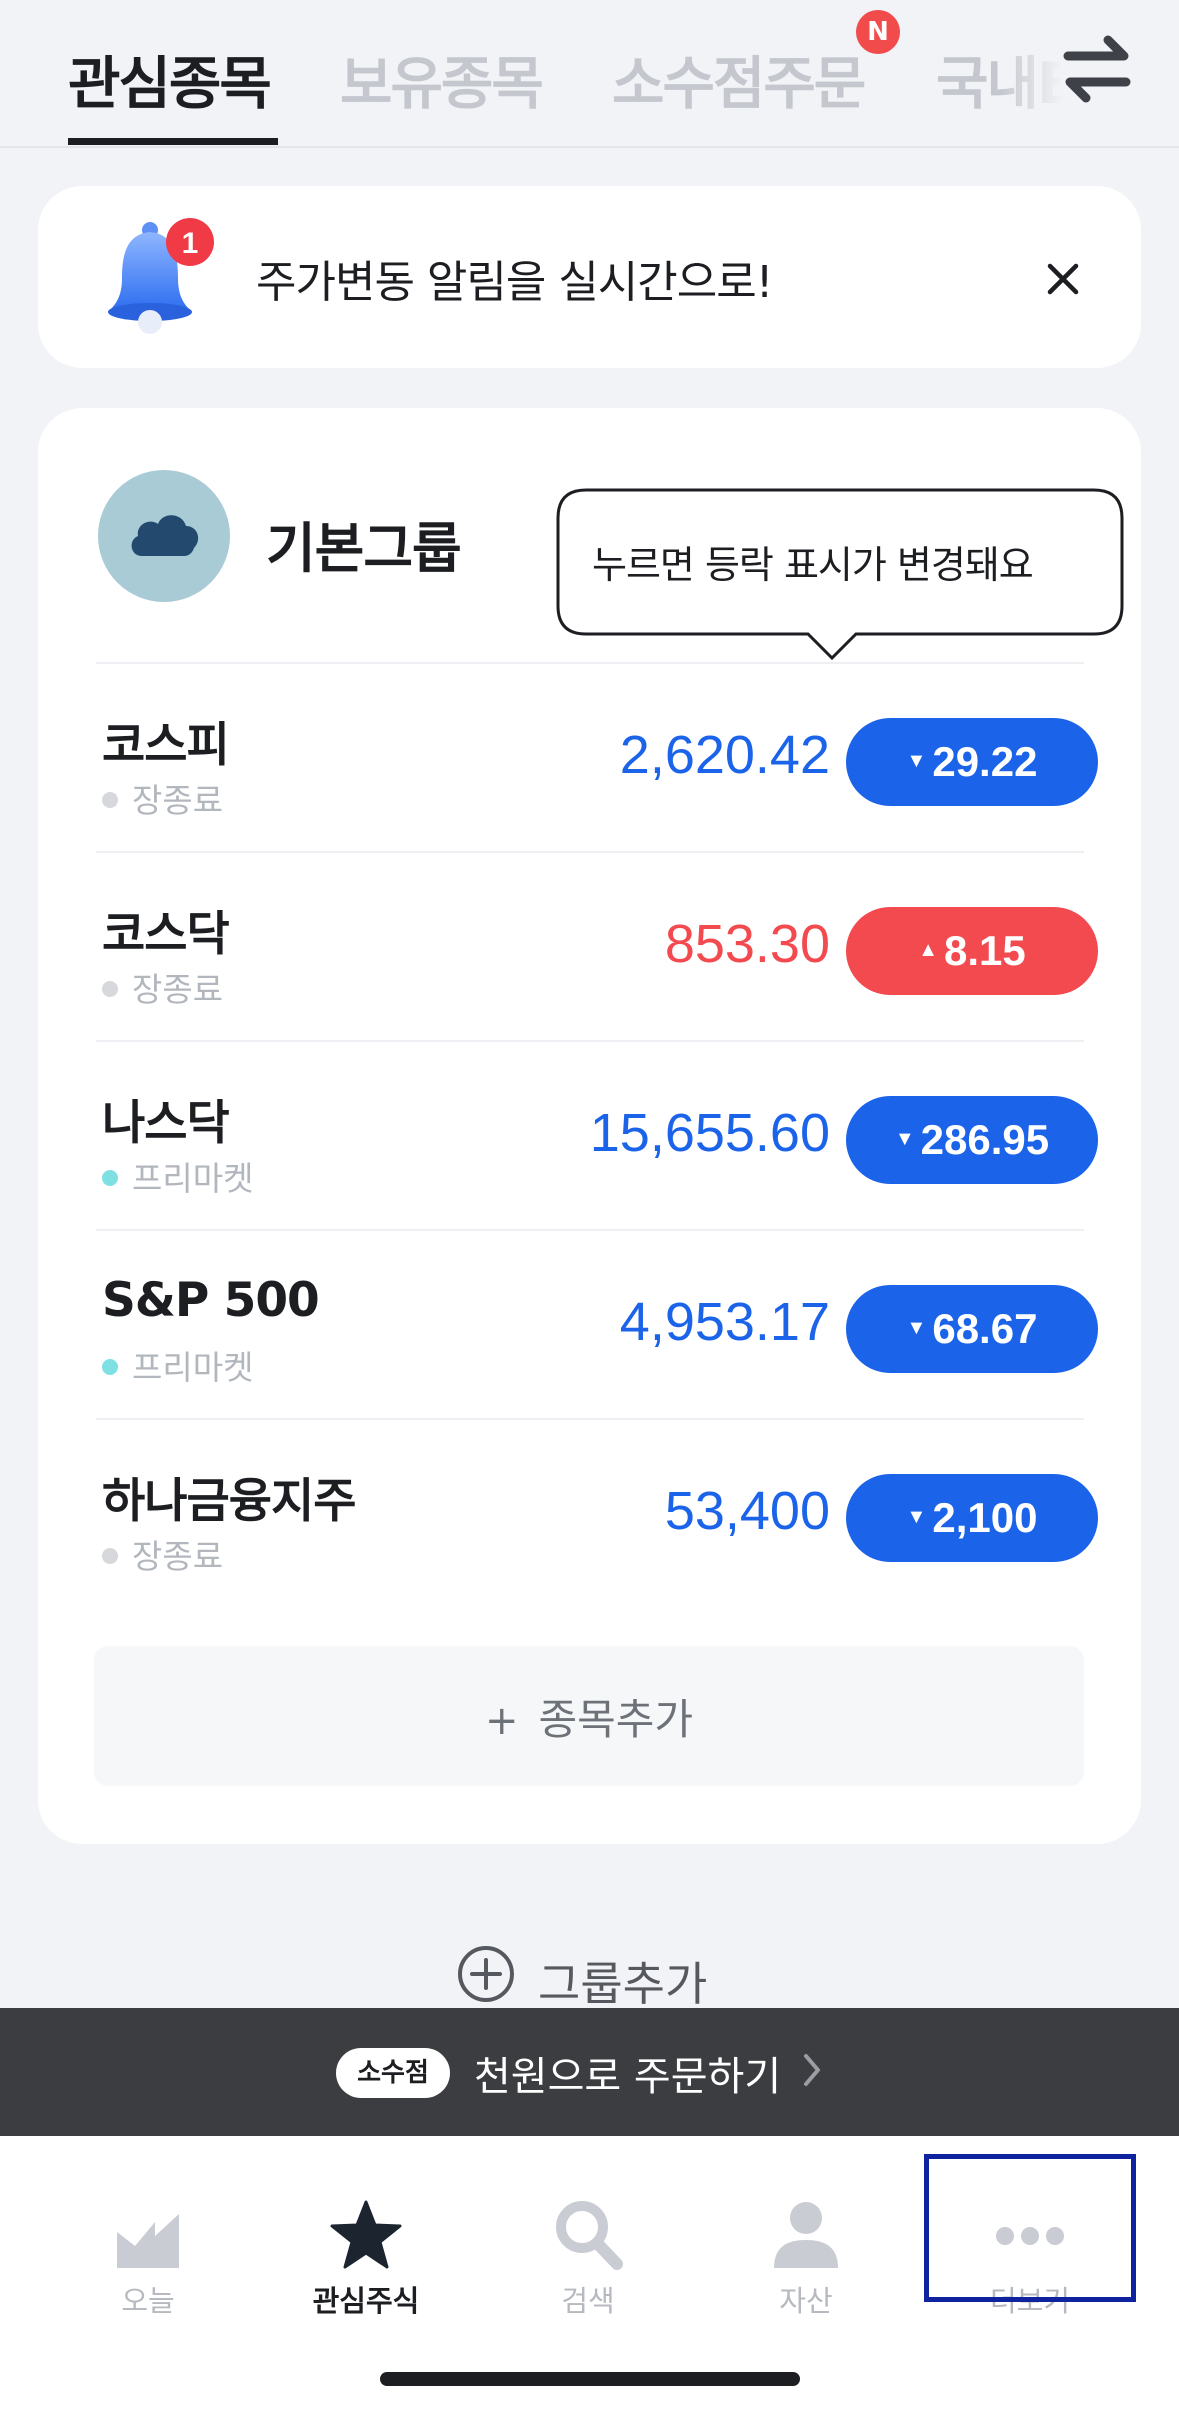 This screenshot has width=1179, height=2412. I want to click on group-avatar, so click(164, 536).